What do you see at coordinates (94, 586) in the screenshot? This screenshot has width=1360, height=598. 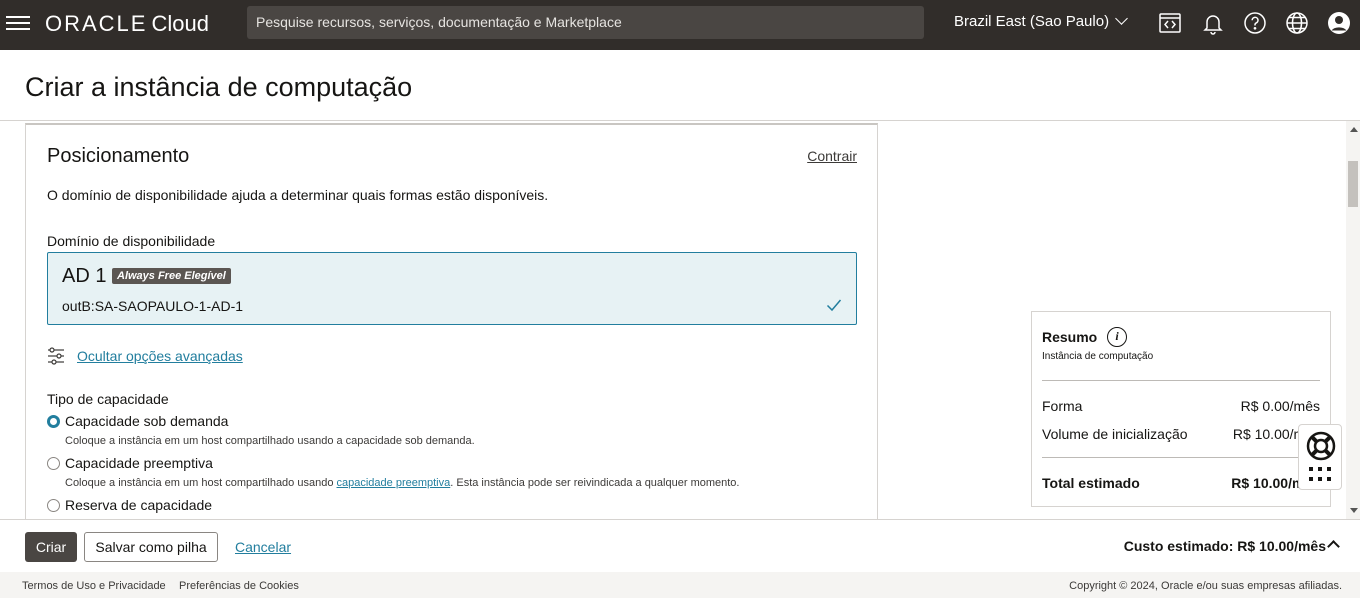 I see `terms-link: Termos de Uso e Privacidade` at bounding box center [94, 586].